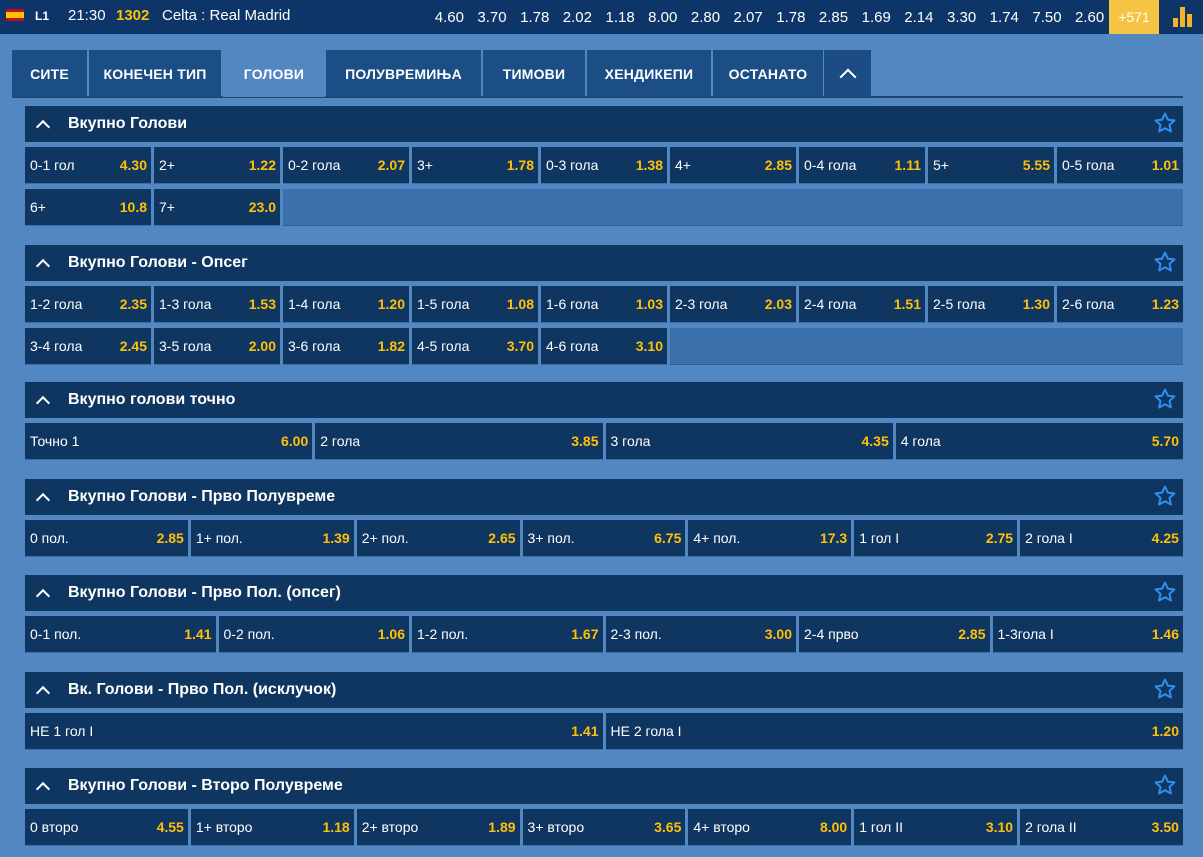 The height and width of the screenshot is (857, 1203). Describe the element at coordinates (217, 207) in the screenshot. I see `odds-button: 7+ 23.0` at that location.